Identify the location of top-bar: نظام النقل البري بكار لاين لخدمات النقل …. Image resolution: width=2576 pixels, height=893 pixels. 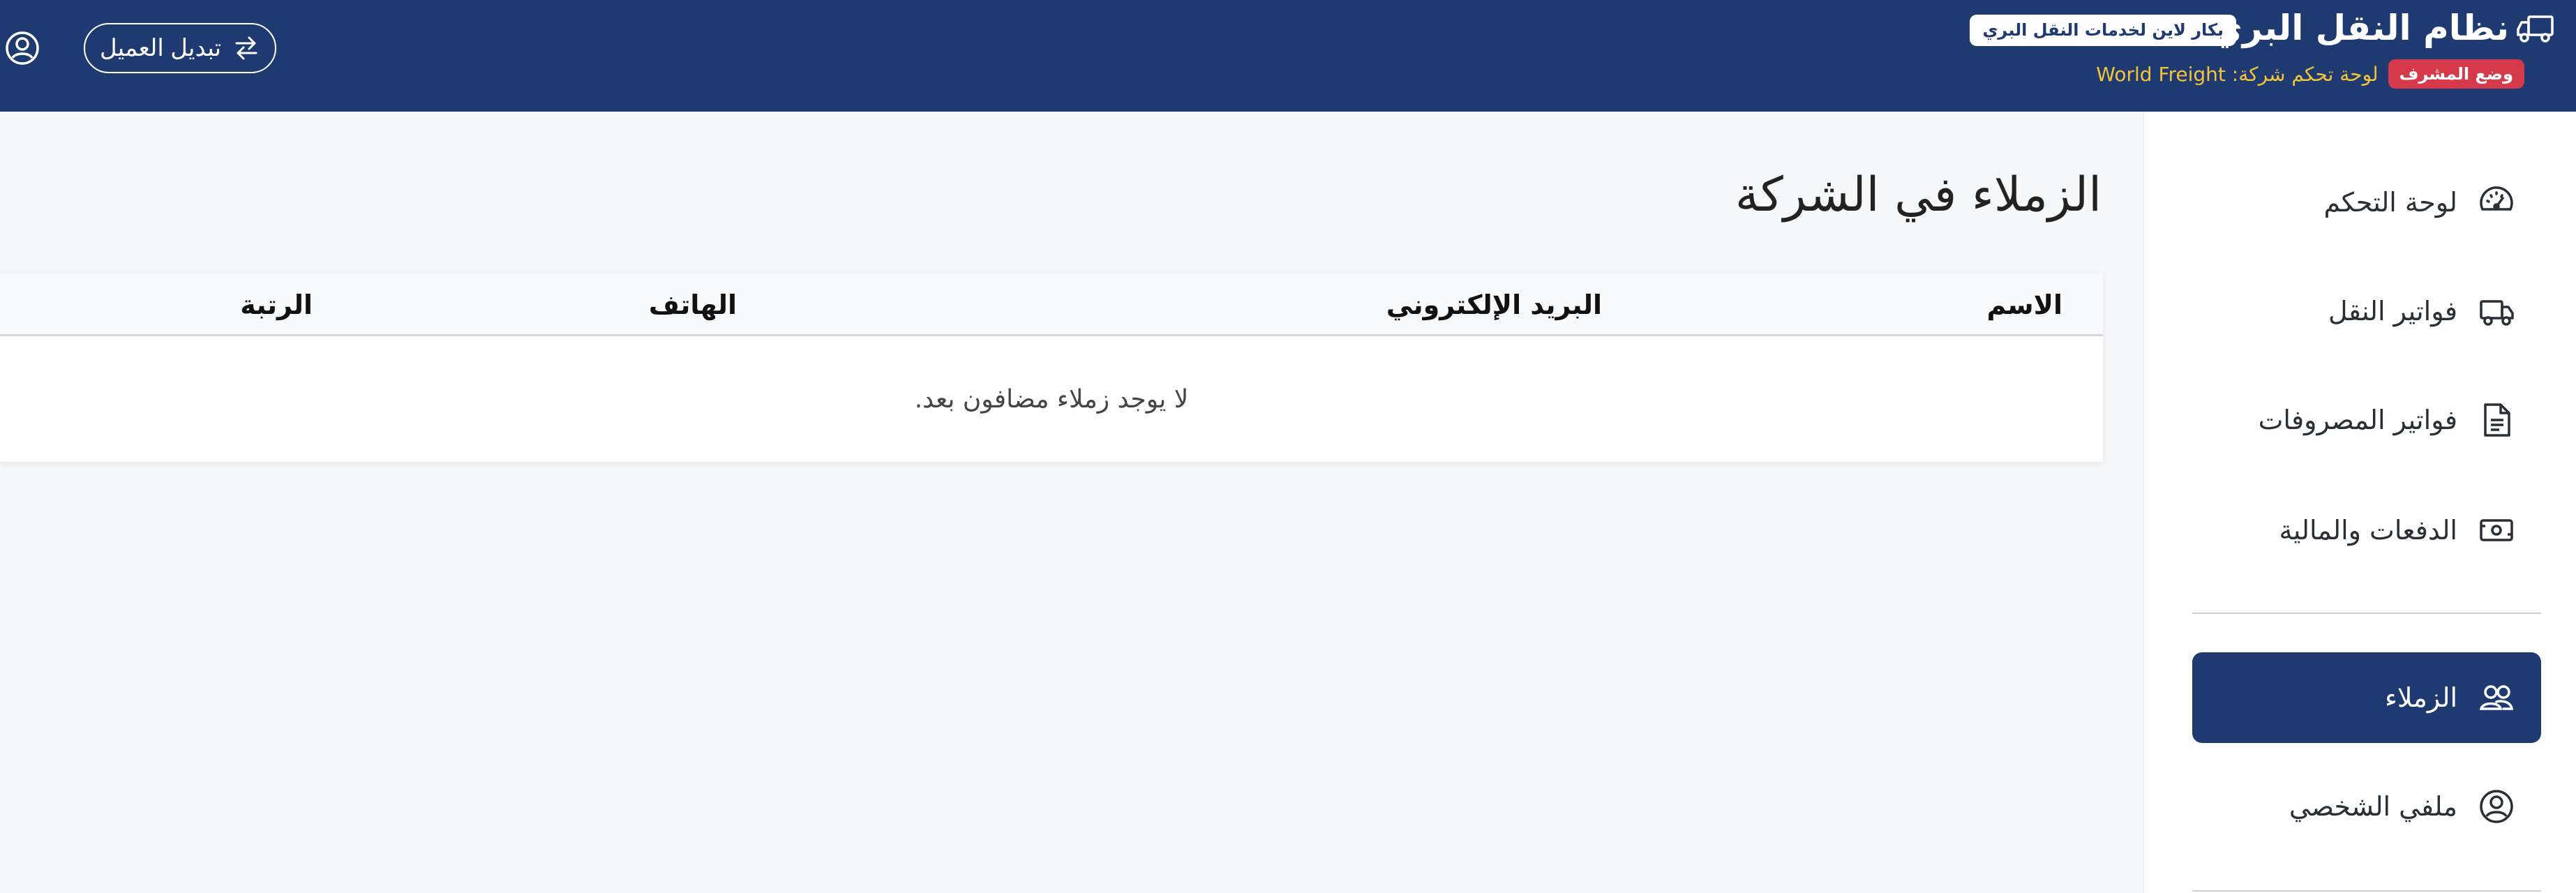
(1288, 56).